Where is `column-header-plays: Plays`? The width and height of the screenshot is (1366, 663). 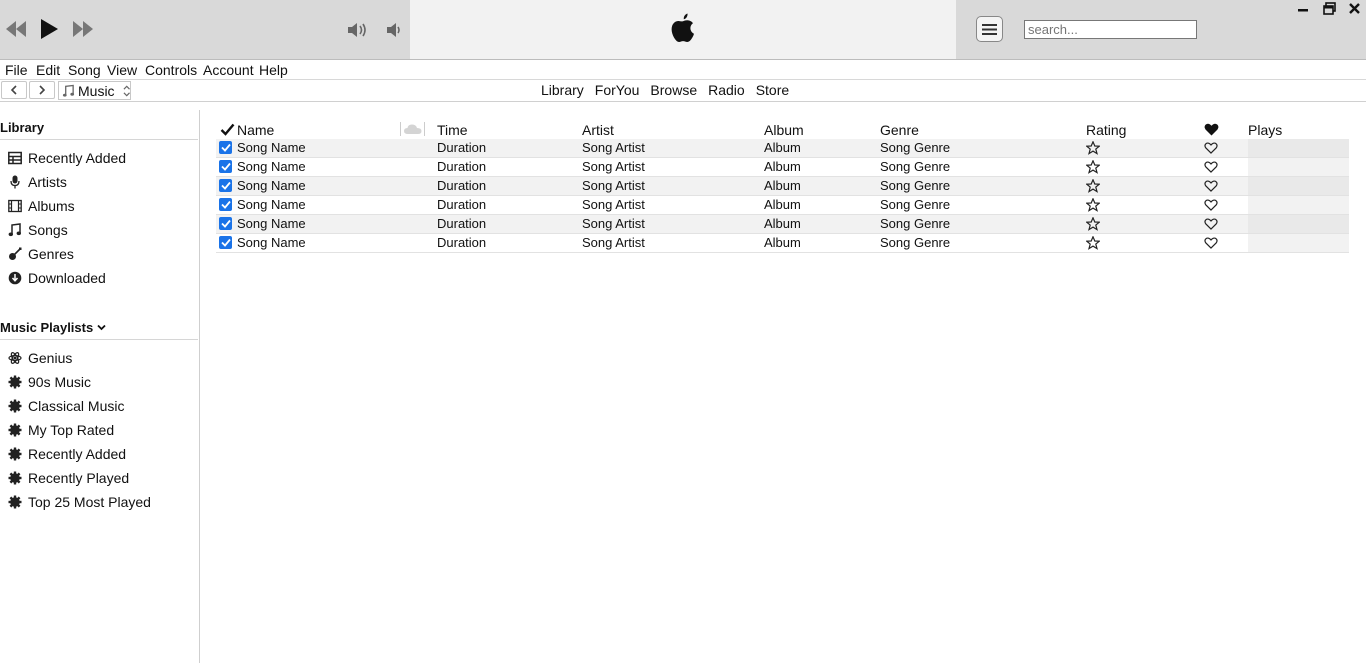 column-header-plays: Plays is located at coordinates (1265, 130).